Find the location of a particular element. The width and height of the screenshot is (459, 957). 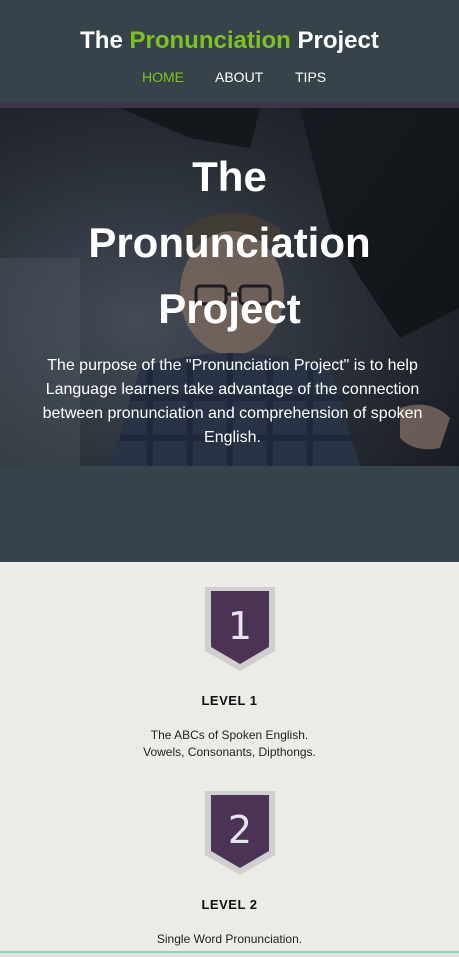

hero-title-line2: Pronunciation is located at coordinates (229, 242).